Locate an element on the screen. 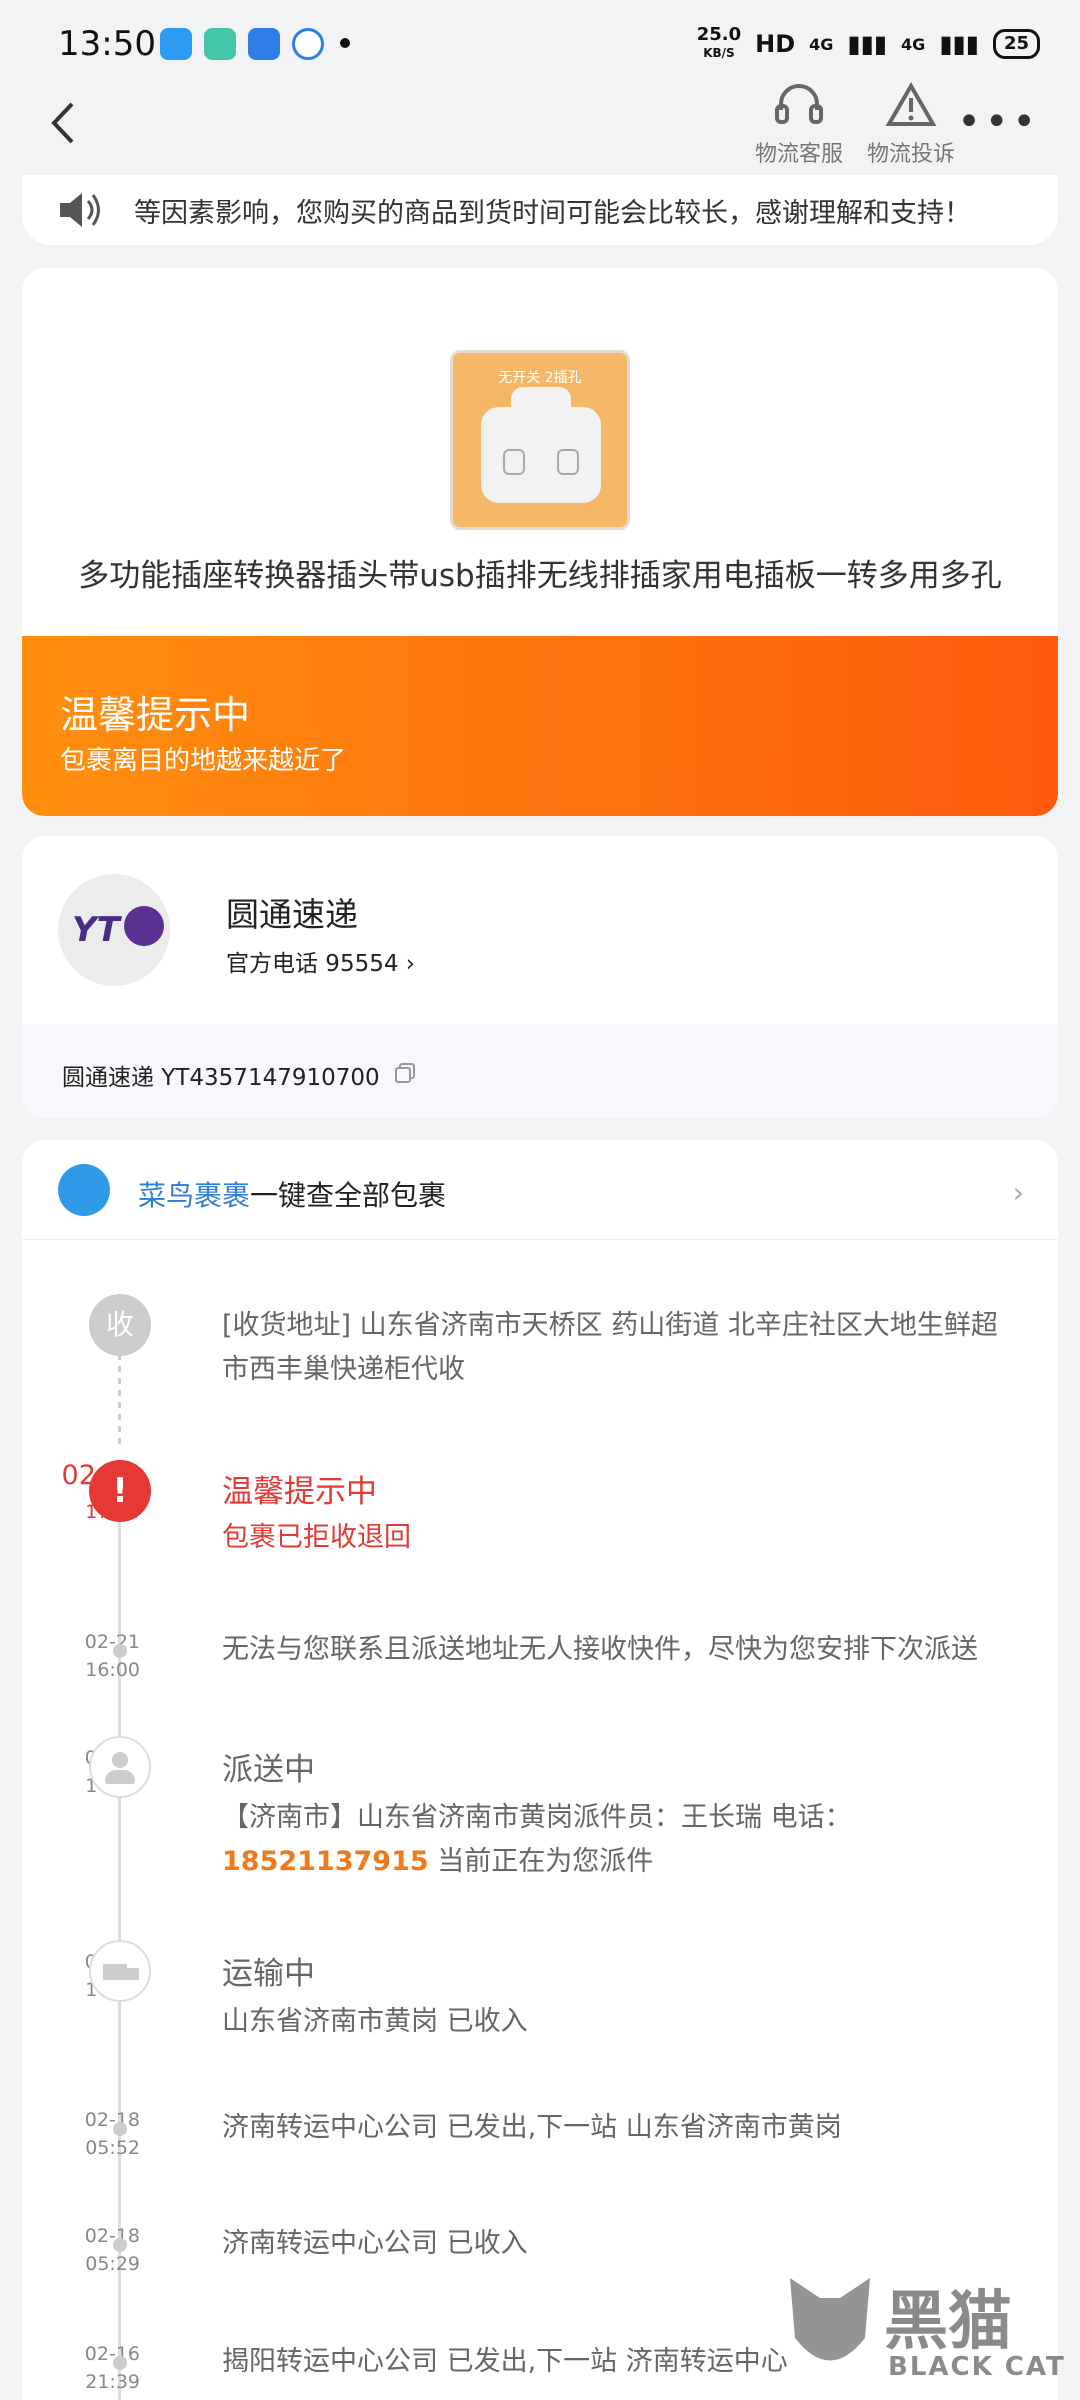 The height and width of the screenshot is (2400, 1080). product-title: 多功能插座转换器插头带usb插排无线排插家用电插板一转多用多孔 is located at coordinates (540, 576).